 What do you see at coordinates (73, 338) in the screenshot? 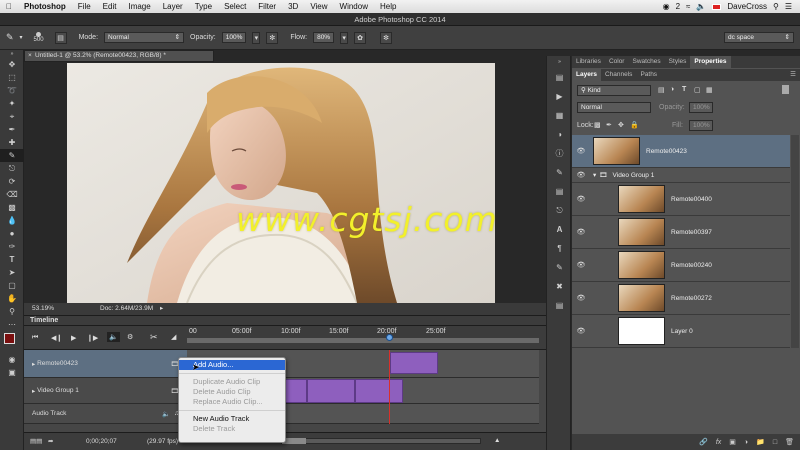
I see `play-icon: ▶` at bounding box center [73, 338].